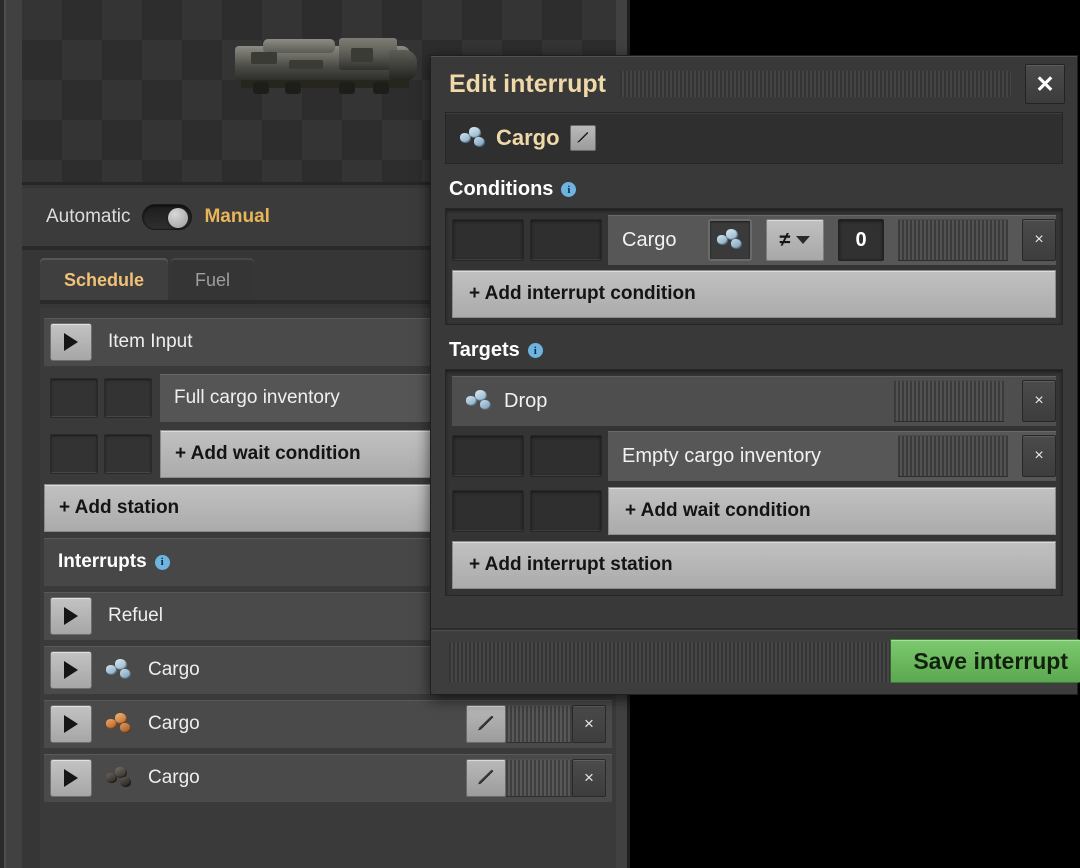 The image size is (1080, 868). Describe the element at coordinates (528, 137) in the screenshot. I see `interrupt-name-label: Cargo` at that location.